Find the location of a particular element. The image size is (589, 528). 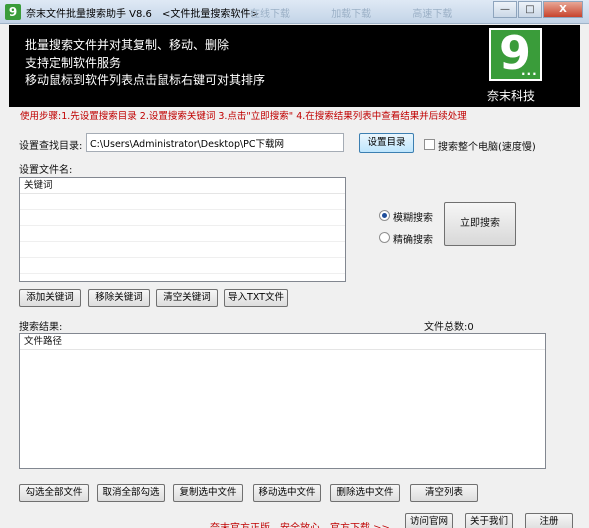

remove-keyword-button: 移除关键词 is located at coordinates (119, 298).